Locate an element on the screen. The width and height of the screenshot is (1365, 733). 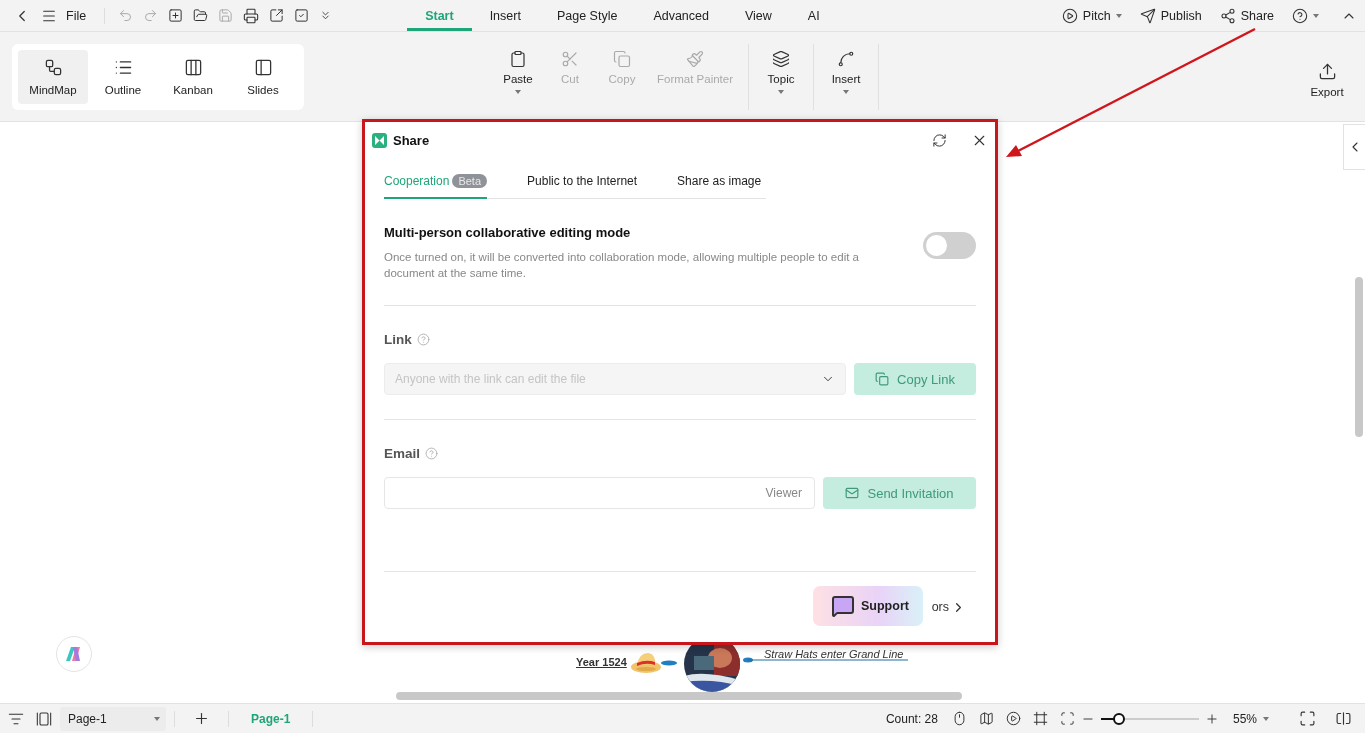
share-icon is located at coordinates (1227, 15).